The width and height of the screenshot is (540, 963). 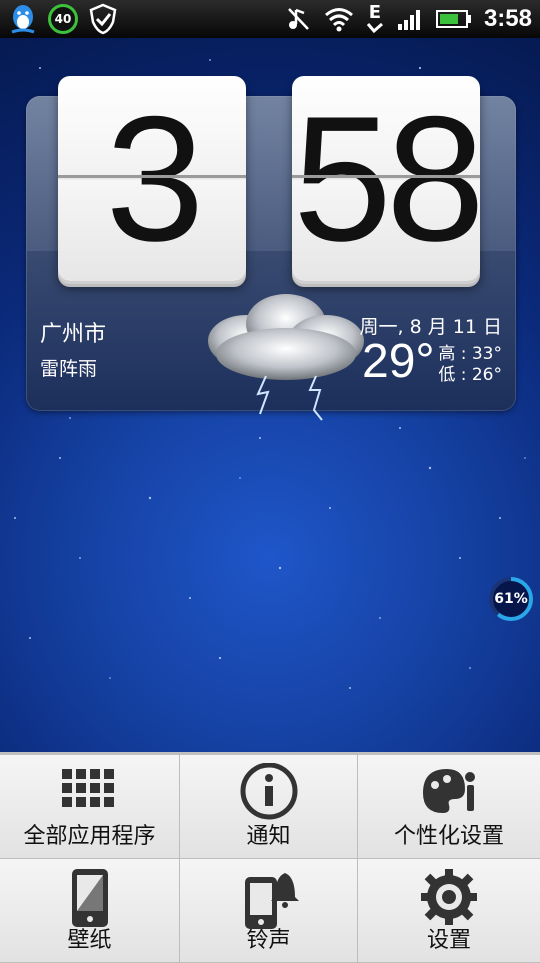 What do you see at coordinates (398, 361) in the screenshot?
I see `current-temperature: 29°` at bounding box center [398, 361].